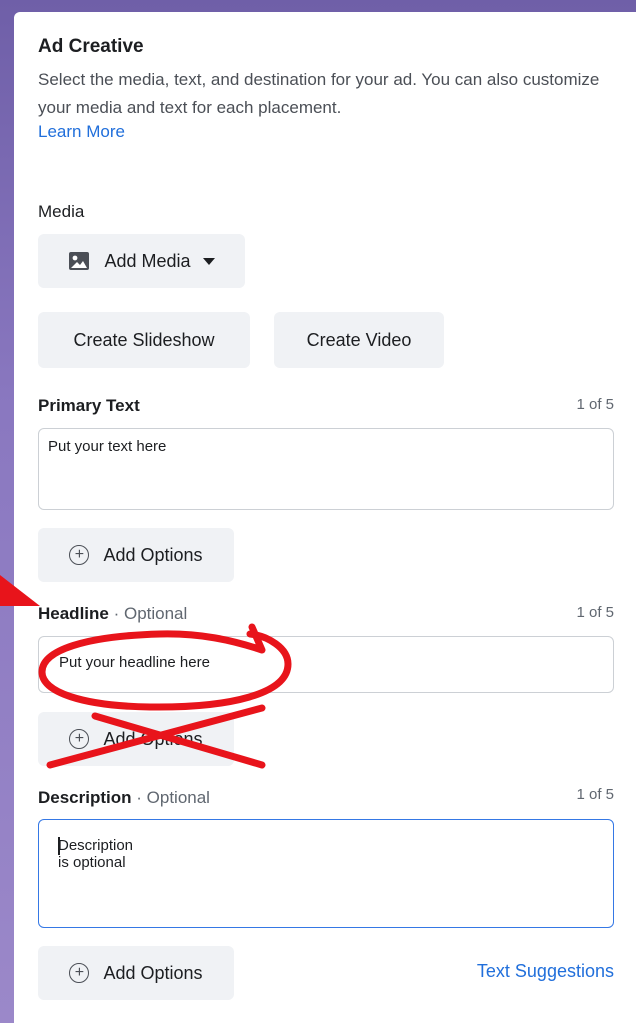  Describe the element at coordinates (134, 662) in the screenshot. I see `headline-value: Put your headline here` at that location.